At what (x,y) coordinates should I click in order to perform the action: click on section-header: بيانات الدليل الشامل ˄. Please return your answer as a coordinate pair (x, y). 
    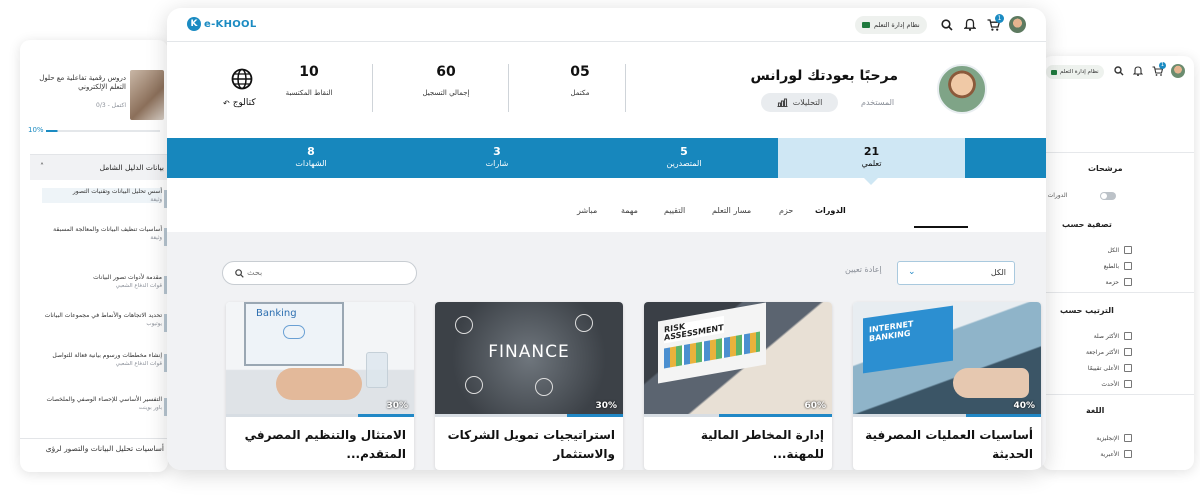
    Looking at the image, I should click on (99, 167).